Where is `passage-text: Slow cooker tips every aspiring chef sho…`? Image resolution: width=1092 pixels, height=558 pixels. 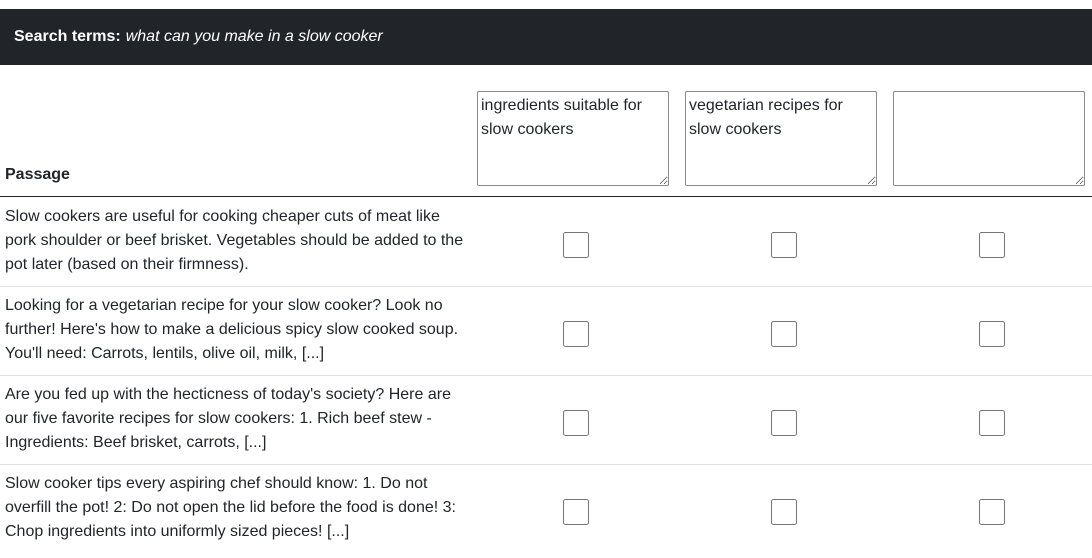 passage-text: Slow cooker tips every aspiring chef sho… is located at coordinates (230, 507).